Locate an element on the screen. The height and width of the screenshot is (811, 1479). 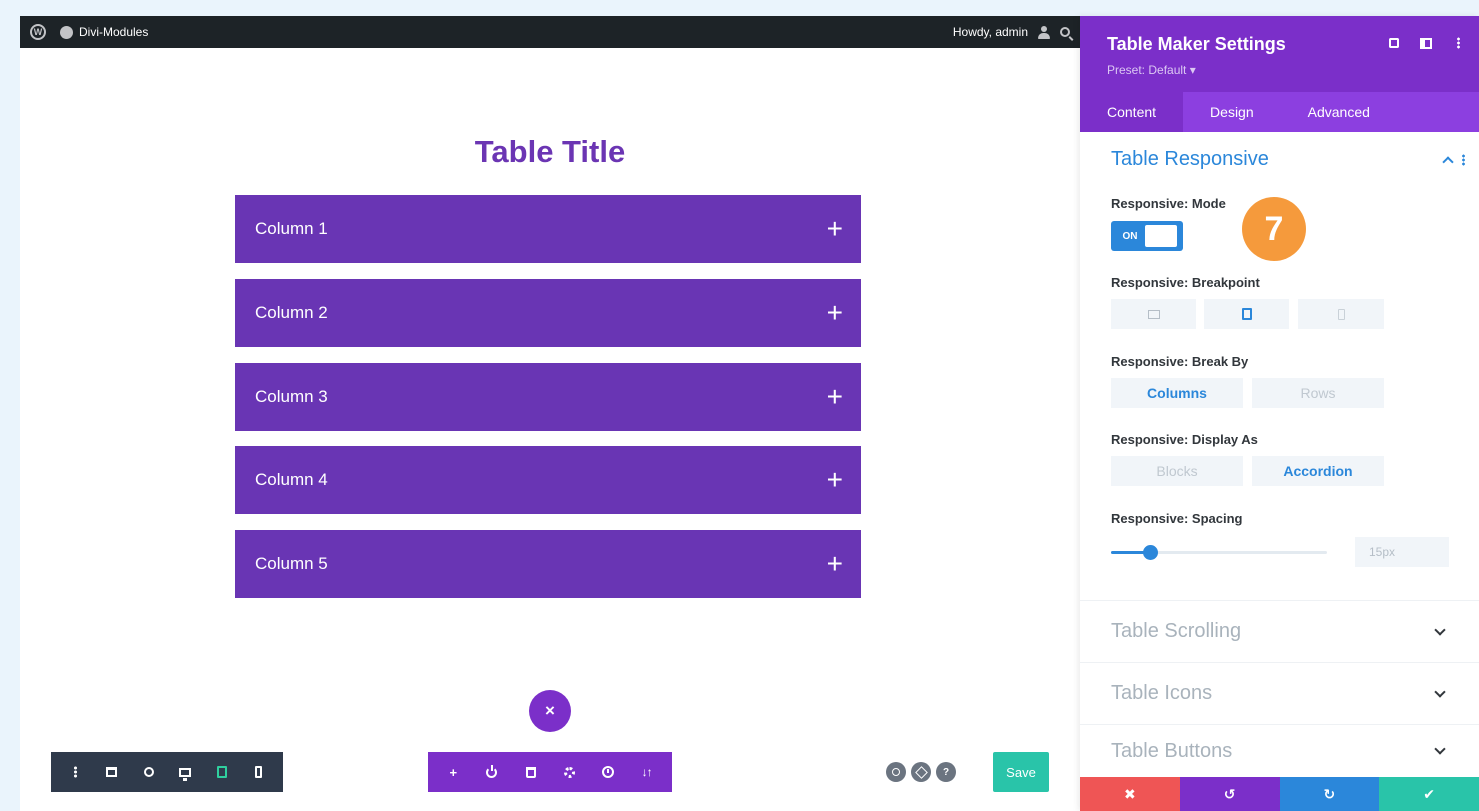
column-label: Column 5 is located at coordinates (291, 563).